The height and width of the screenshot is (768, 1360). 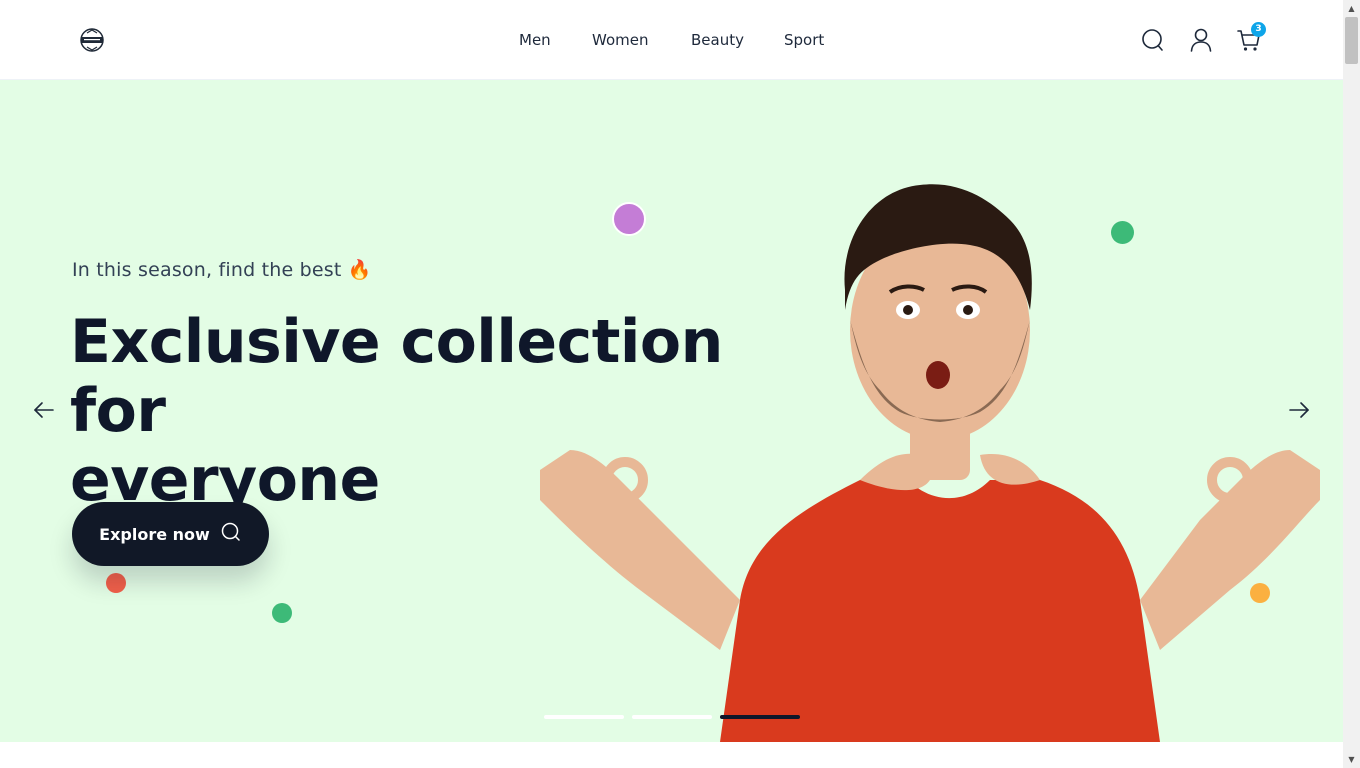 What do you see at coordinates (44, 410) in the screenshot?
I see `prev-slide-arrow-icon` at bounding box center [44, 410].